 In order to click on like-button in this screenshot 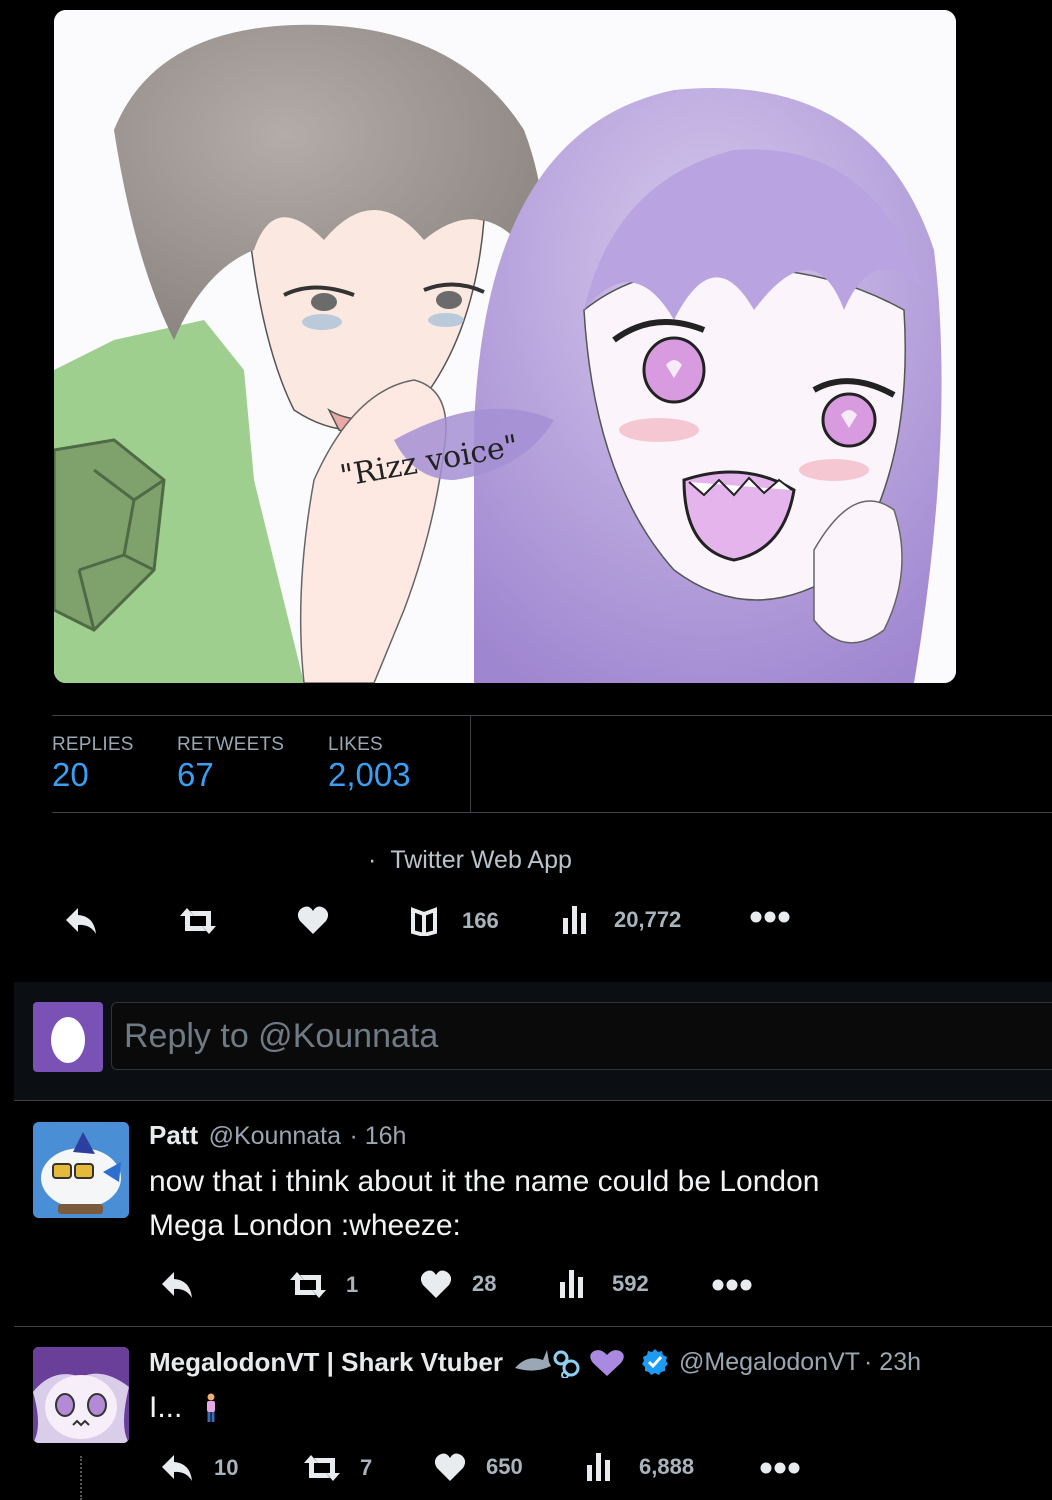, I will do `click(313, 920)`.